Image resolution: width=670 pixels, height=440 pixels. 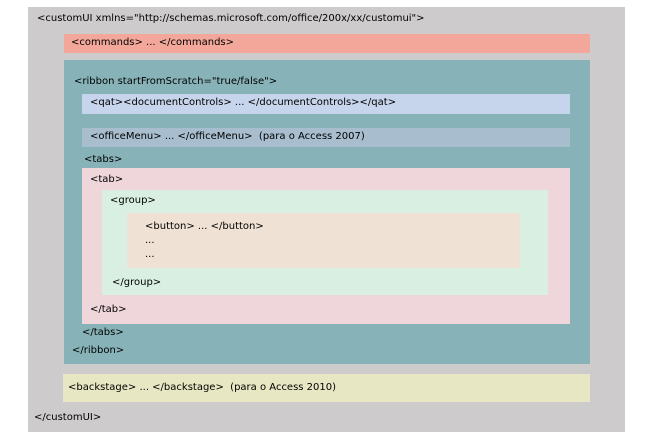 I want to click on tab-close-tag: </tab>, so click(x=108, y=309).